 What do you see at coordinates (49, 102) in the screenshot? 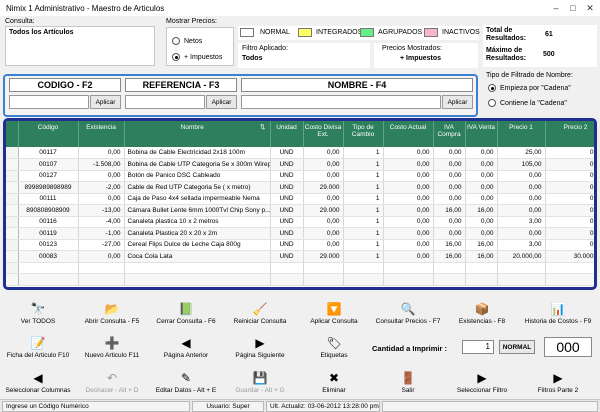
I see `codigo-input` at bounding box center [49, 102].